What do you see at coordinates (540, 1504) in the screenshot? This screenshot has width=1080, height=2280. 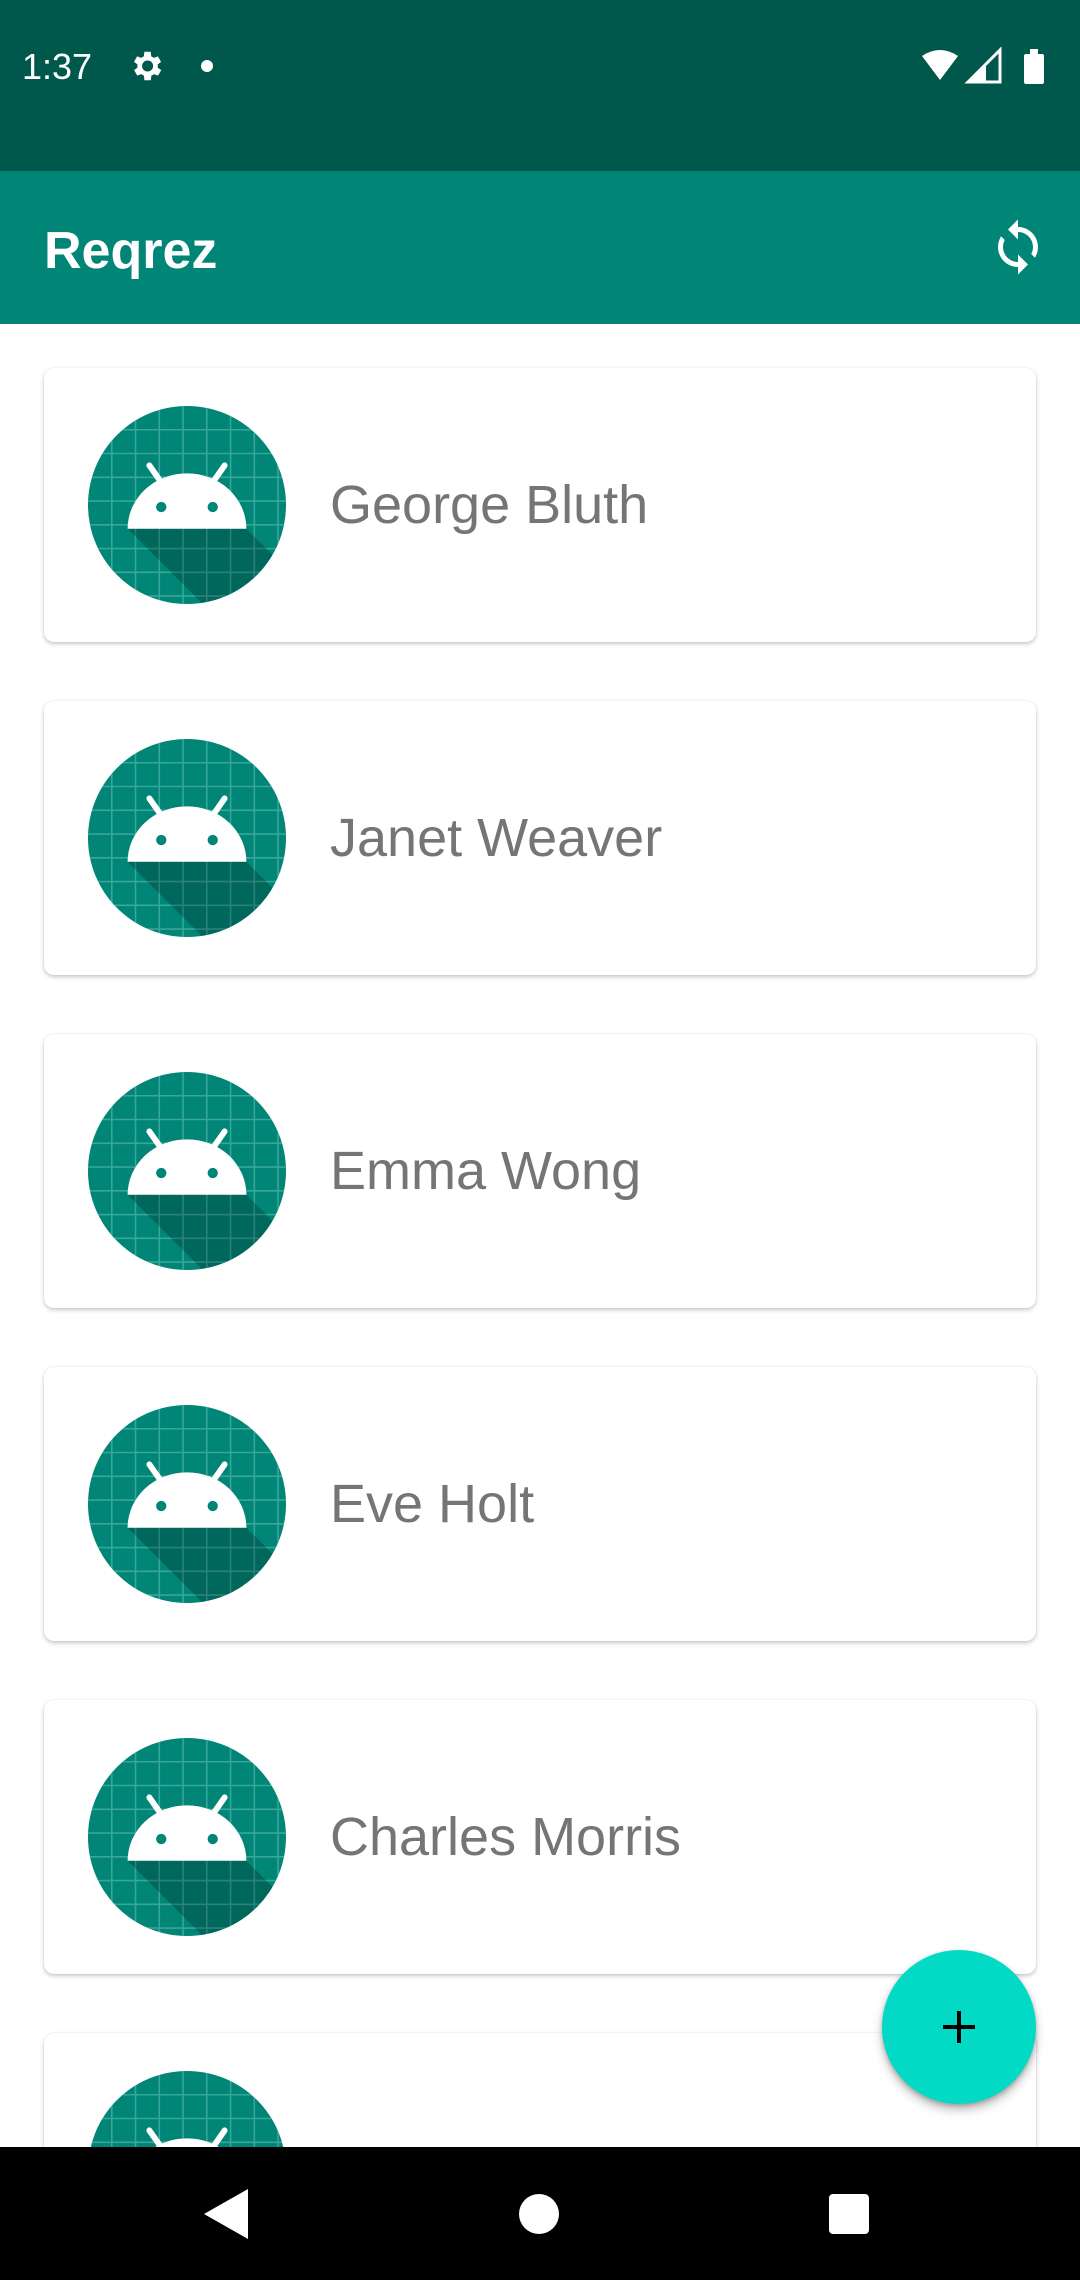 I see `user-card: Eve Holt` at bounding box center [540, 1504].